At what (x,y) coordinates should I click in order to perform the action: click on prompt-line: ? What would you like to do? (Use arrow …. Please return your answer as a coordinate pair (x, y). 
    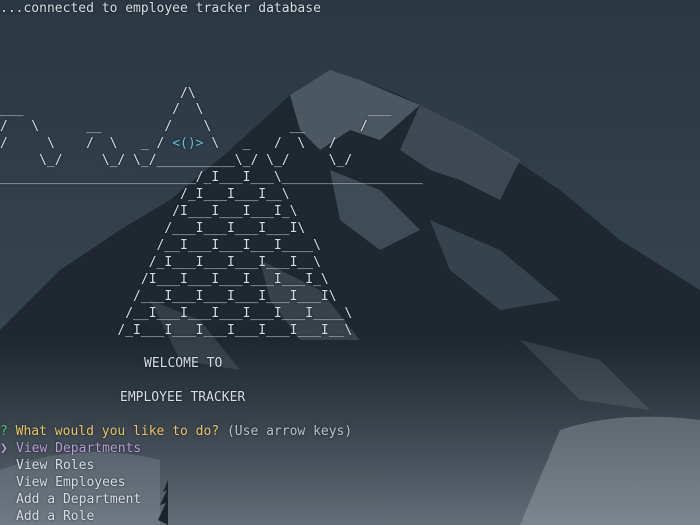
    Looking at the image, I should click on (176, 431).